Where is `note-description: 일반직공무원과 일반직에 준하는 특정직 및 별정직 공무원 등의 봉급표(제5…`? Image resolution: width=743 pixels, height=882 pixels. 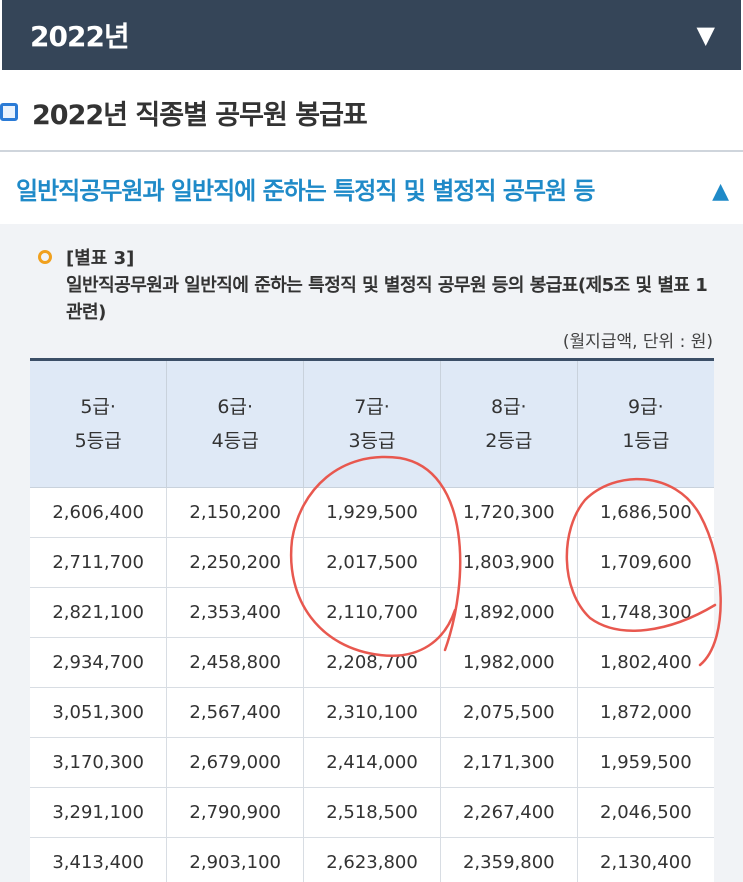
note-description: 일반직공무원과 일반직에 준하는 특정직 및 별정직 공무원 등의 봉급표(제5… is located at coordinates (387, 299).